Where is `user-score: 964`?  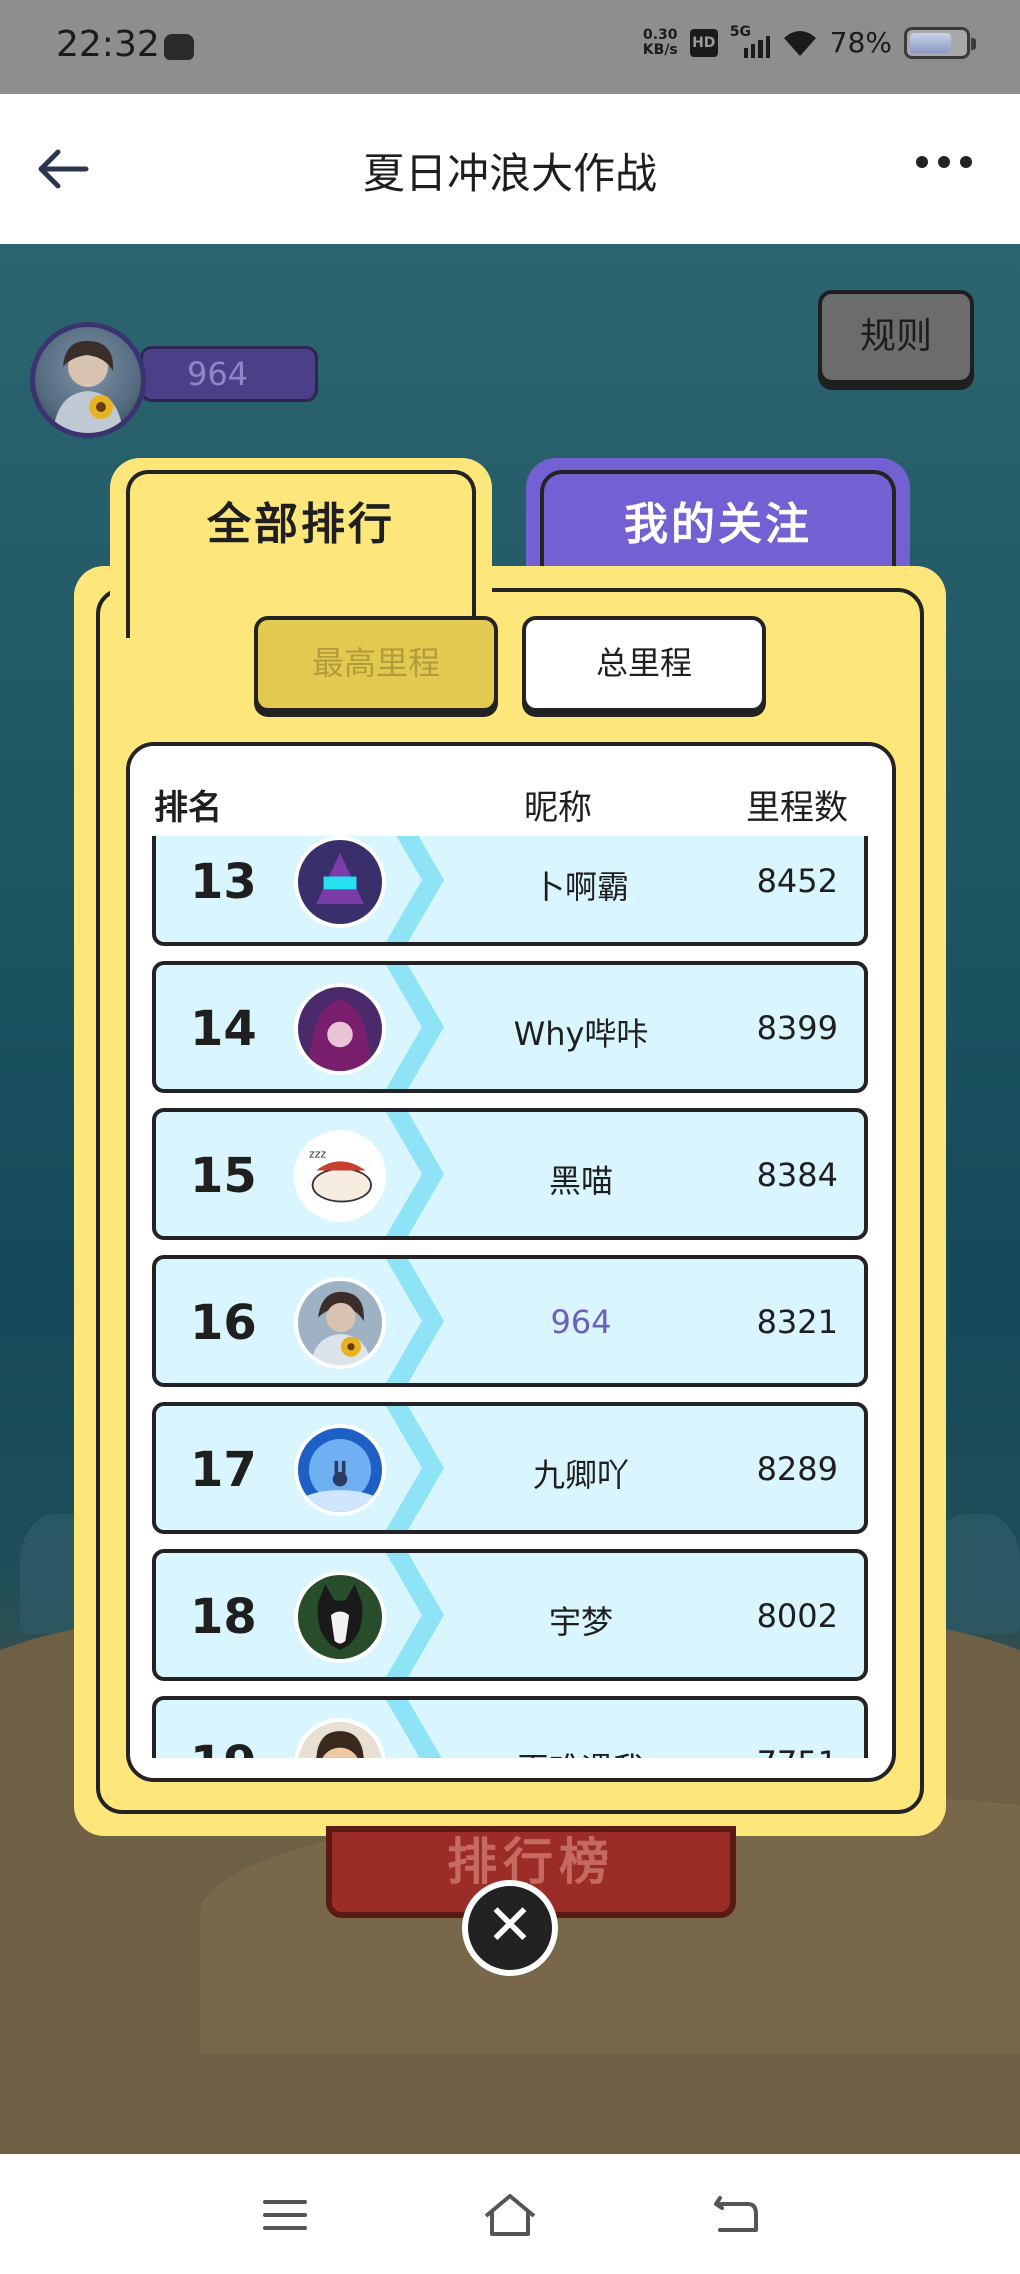 user-score: 964 is located at coordinates (229, 374).